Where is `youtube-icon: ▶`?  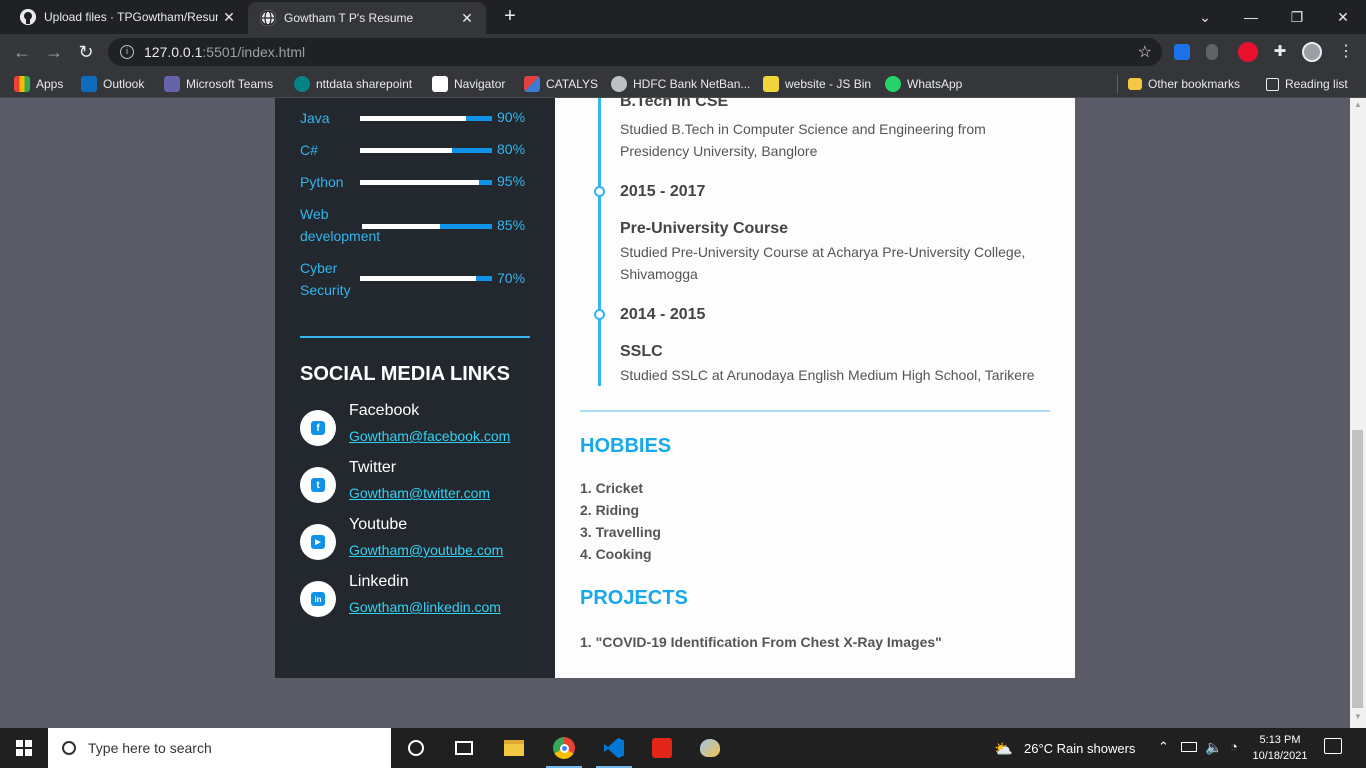 youtube-icon: ▶ is located at coordinates (318, 542).